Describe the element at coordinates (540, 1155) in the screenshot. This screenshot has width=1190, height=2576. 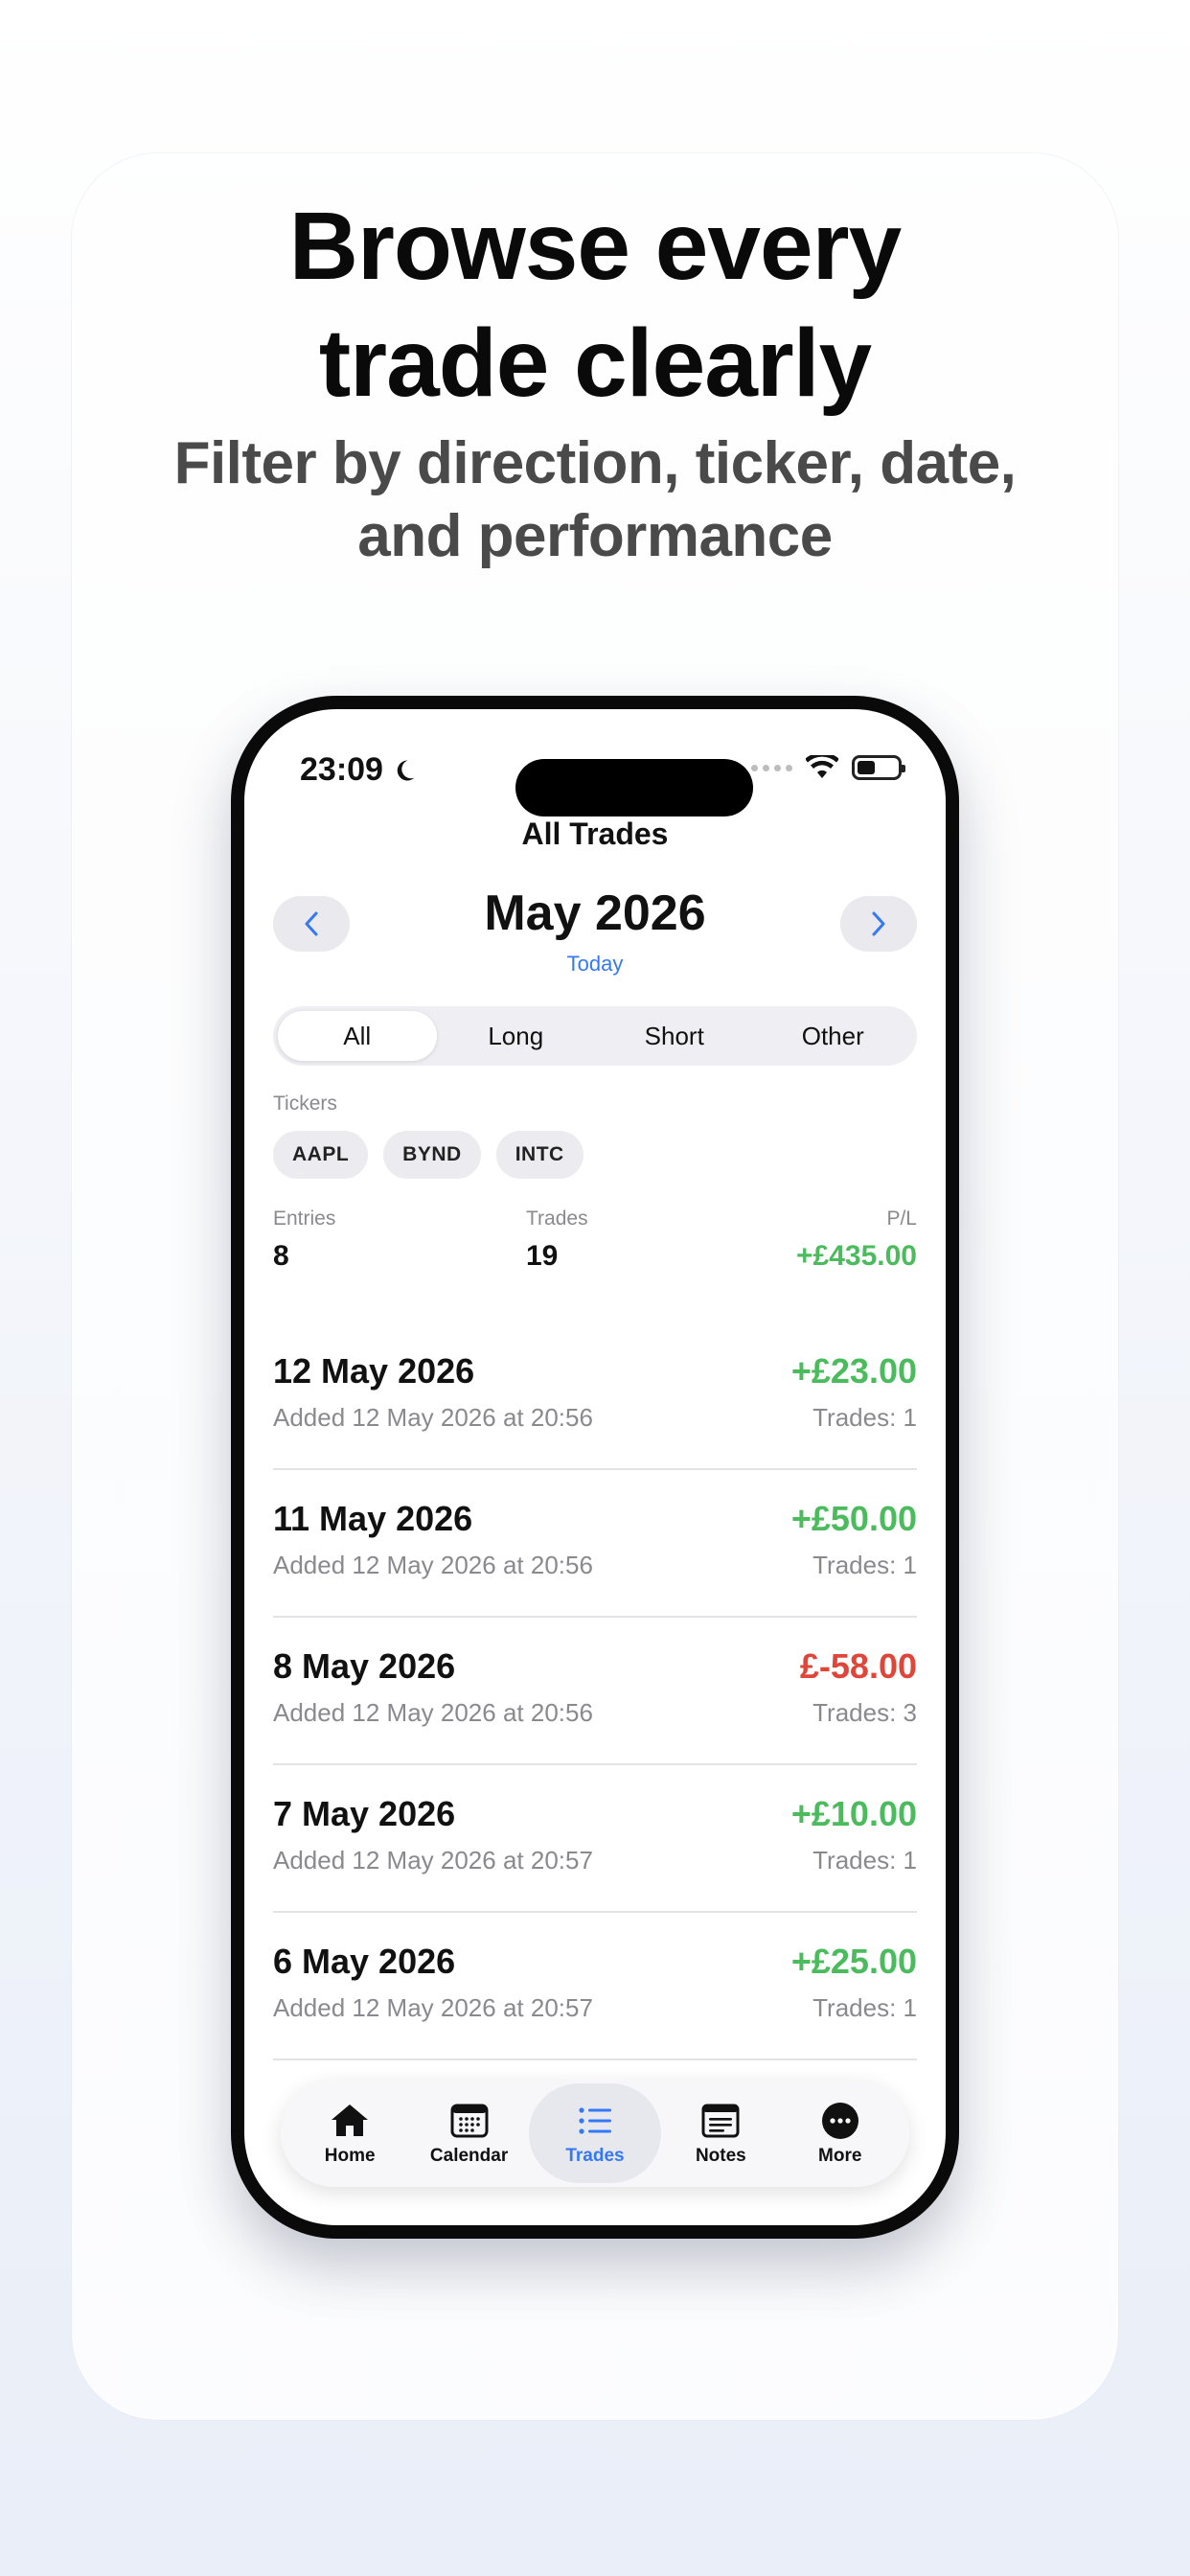
I see `ticker-chip-intc: INTC` at that location.